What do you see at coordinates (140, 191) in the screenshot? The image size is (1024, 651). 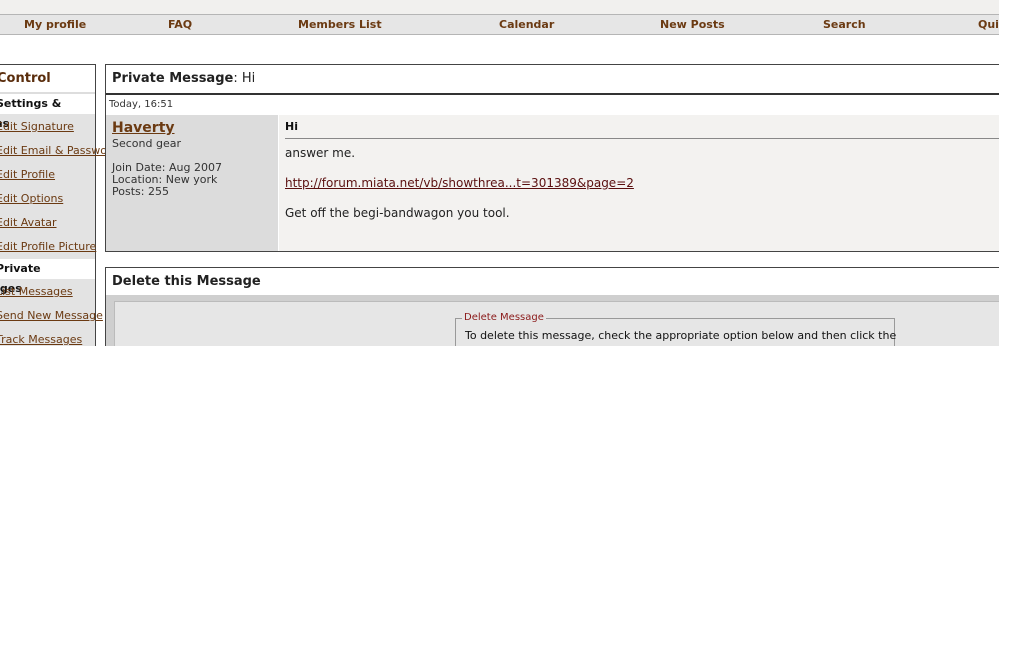 I see `sender-posts: Posts: 255` at bounding box center [140, 191].